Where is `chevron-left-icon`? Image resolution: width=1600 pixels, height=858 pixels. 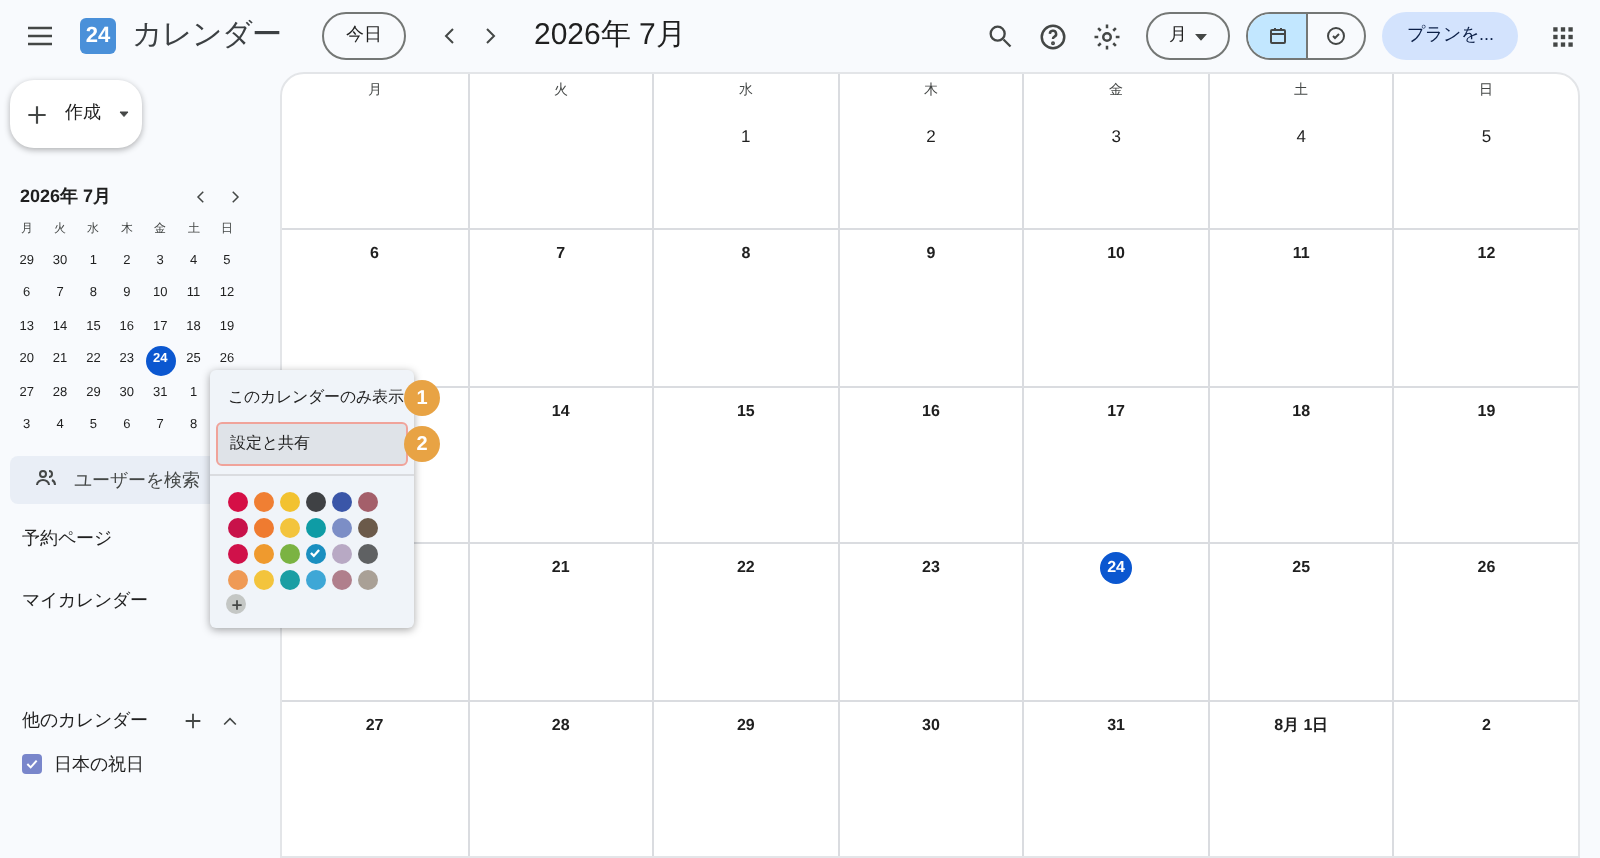 chevron-left-icon is located at coordinates (201, 197).